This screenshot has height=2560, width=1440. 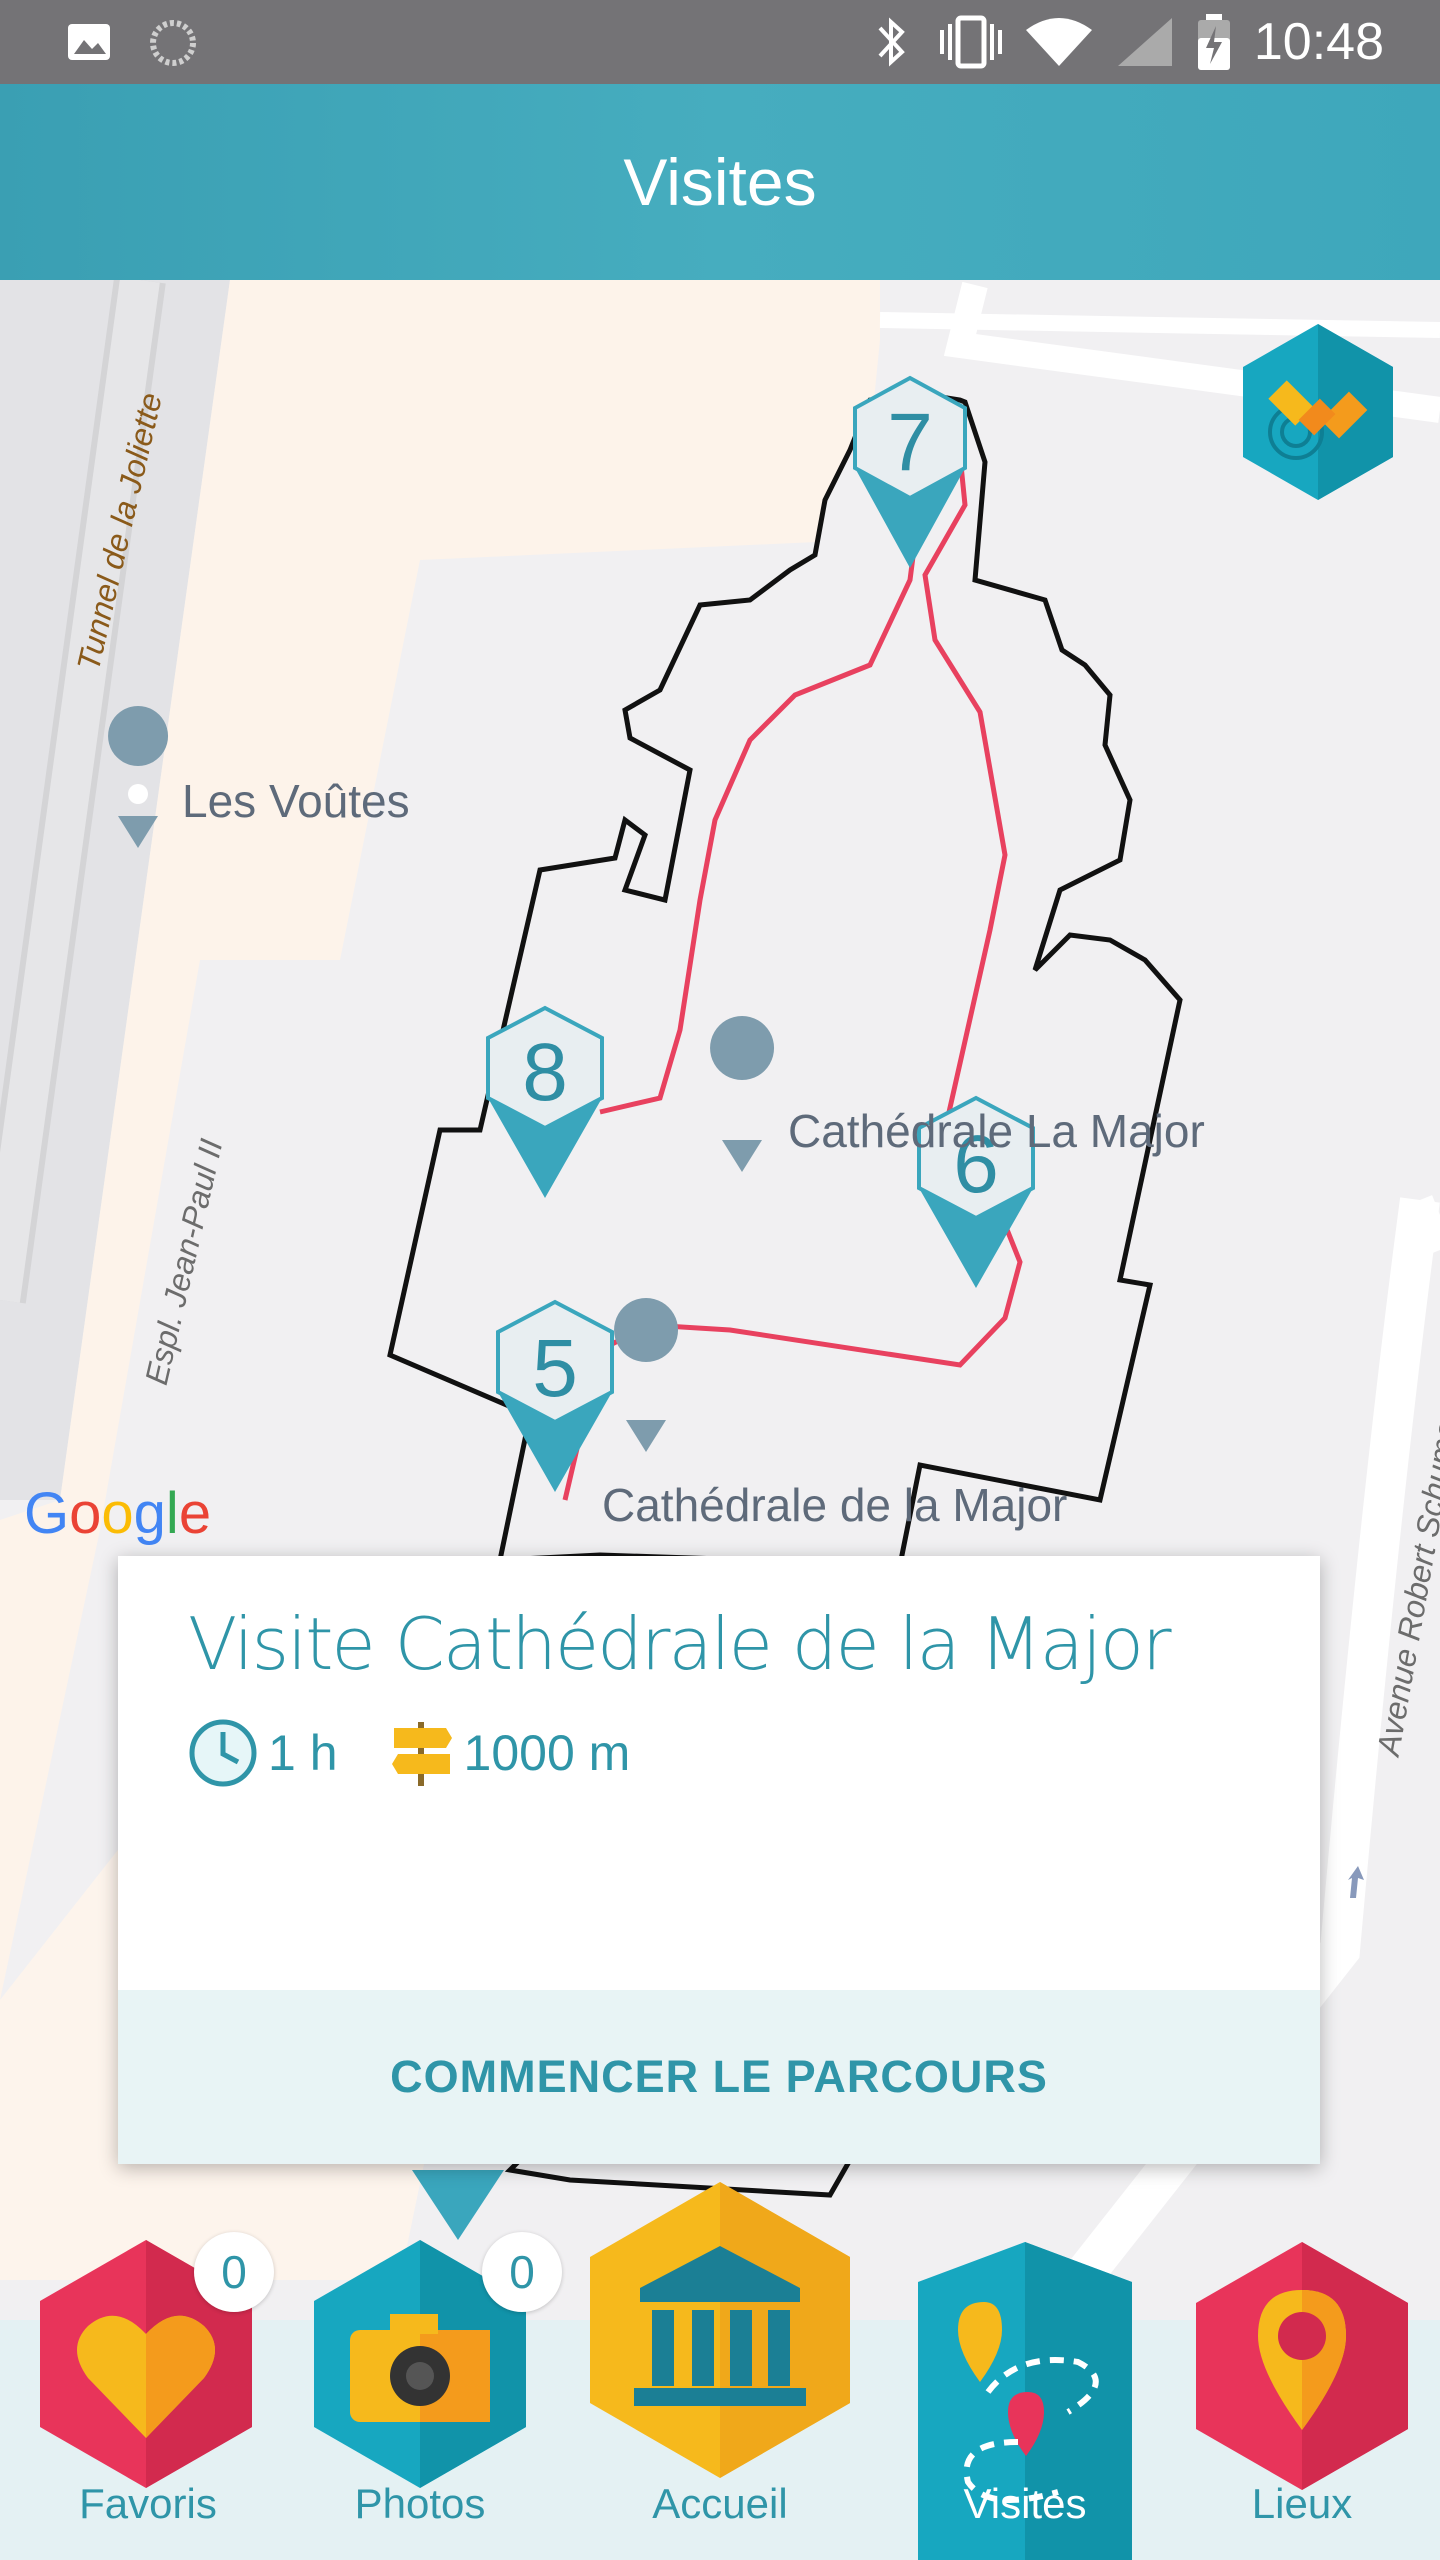 What do you see at coordinates (118, 1513) in the screenshot?
I see `google-logo: Google` at bounding box center [118, 1513].